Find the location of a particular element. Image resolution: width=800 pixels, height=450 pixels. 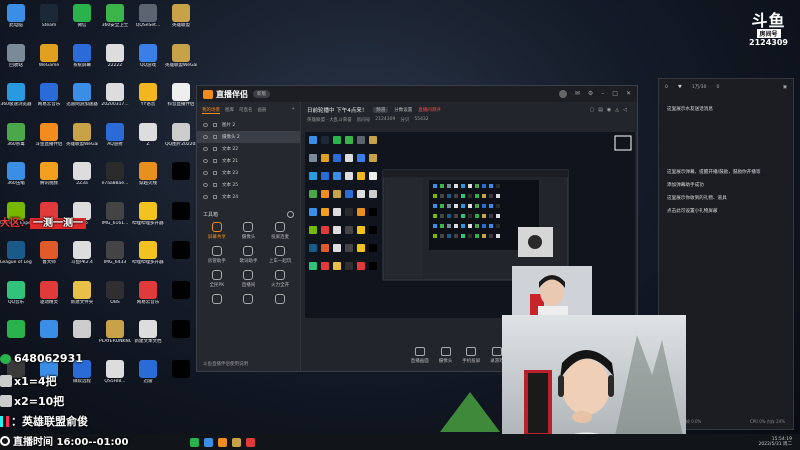

desktop-icon: 22222 is located at coordinates (115, 61).